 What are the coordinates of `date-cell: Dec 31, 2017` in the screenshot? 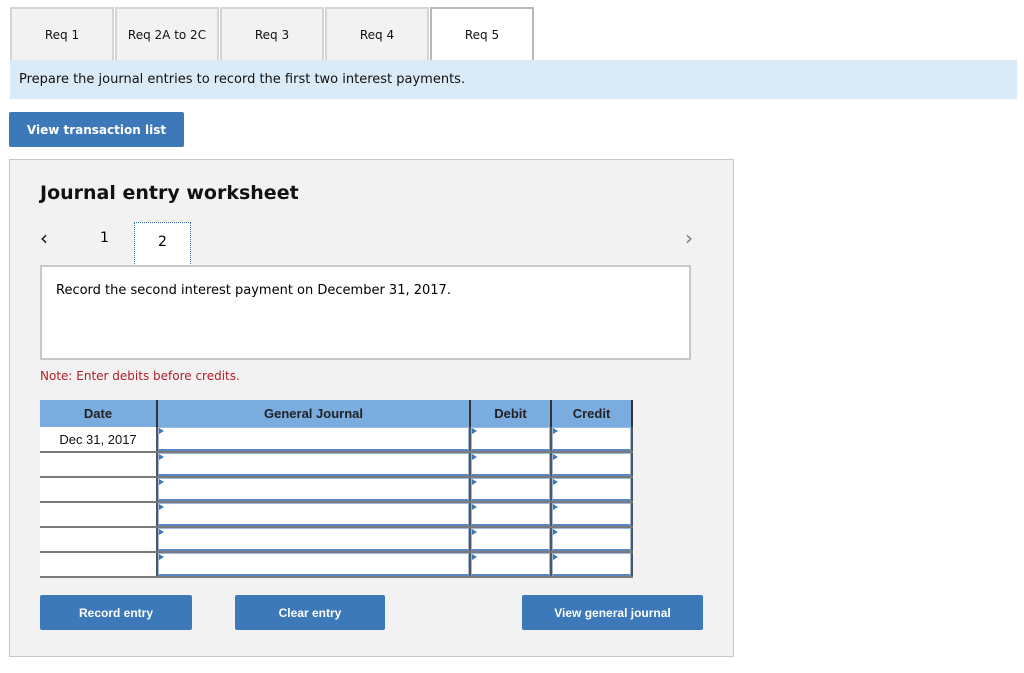 It's located at (99, 440).